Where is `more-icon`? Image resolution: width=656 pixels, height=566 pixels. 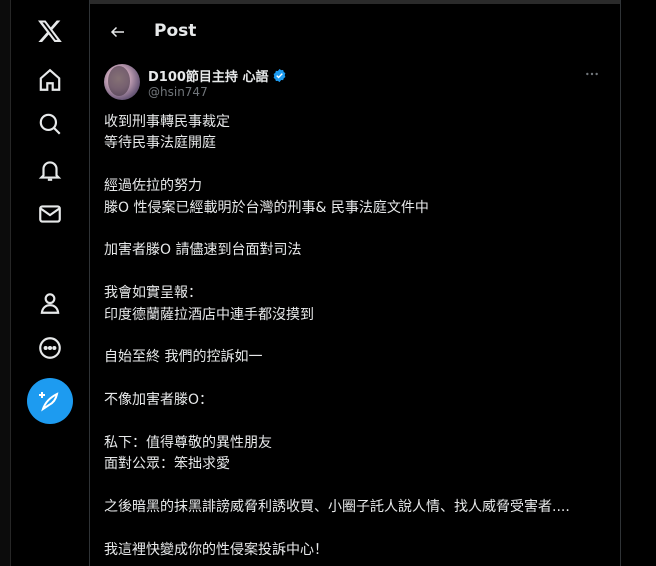
more-icon is located at coordinates (50, 348).